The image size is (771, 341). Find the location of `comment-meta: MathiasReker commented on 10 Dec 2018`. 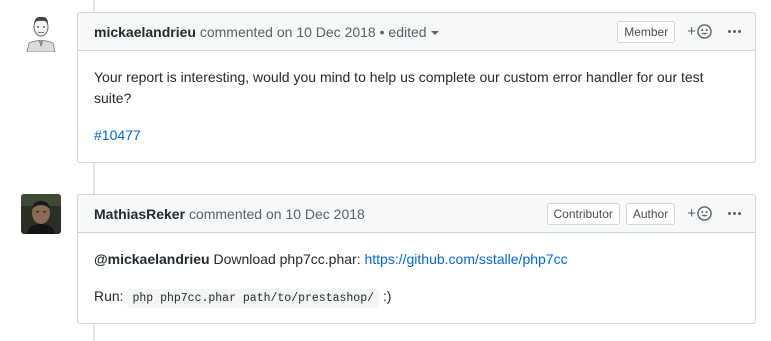

comment-meta: MathiasReker commented on 10 Dec 2018 is located at coordinates (320, 214).